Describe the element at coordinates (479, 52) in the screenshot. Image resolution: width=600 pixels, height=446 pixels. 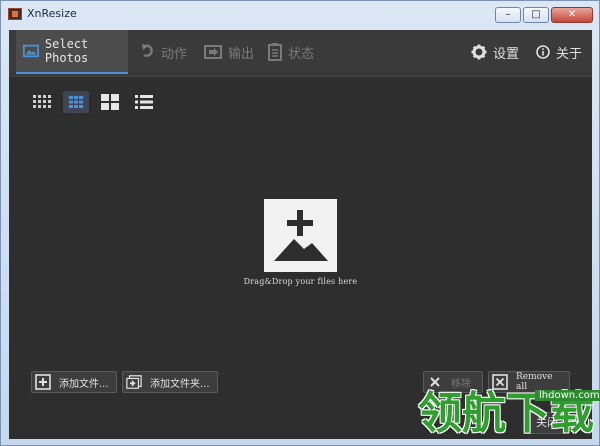
I see `gear-icon` at that location.